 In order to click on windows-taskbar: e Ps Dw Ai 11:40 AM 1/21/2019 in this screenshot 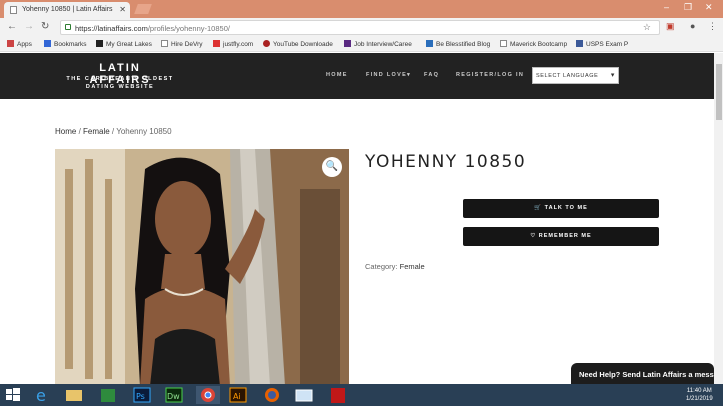, I will do `click(361, 395)`.